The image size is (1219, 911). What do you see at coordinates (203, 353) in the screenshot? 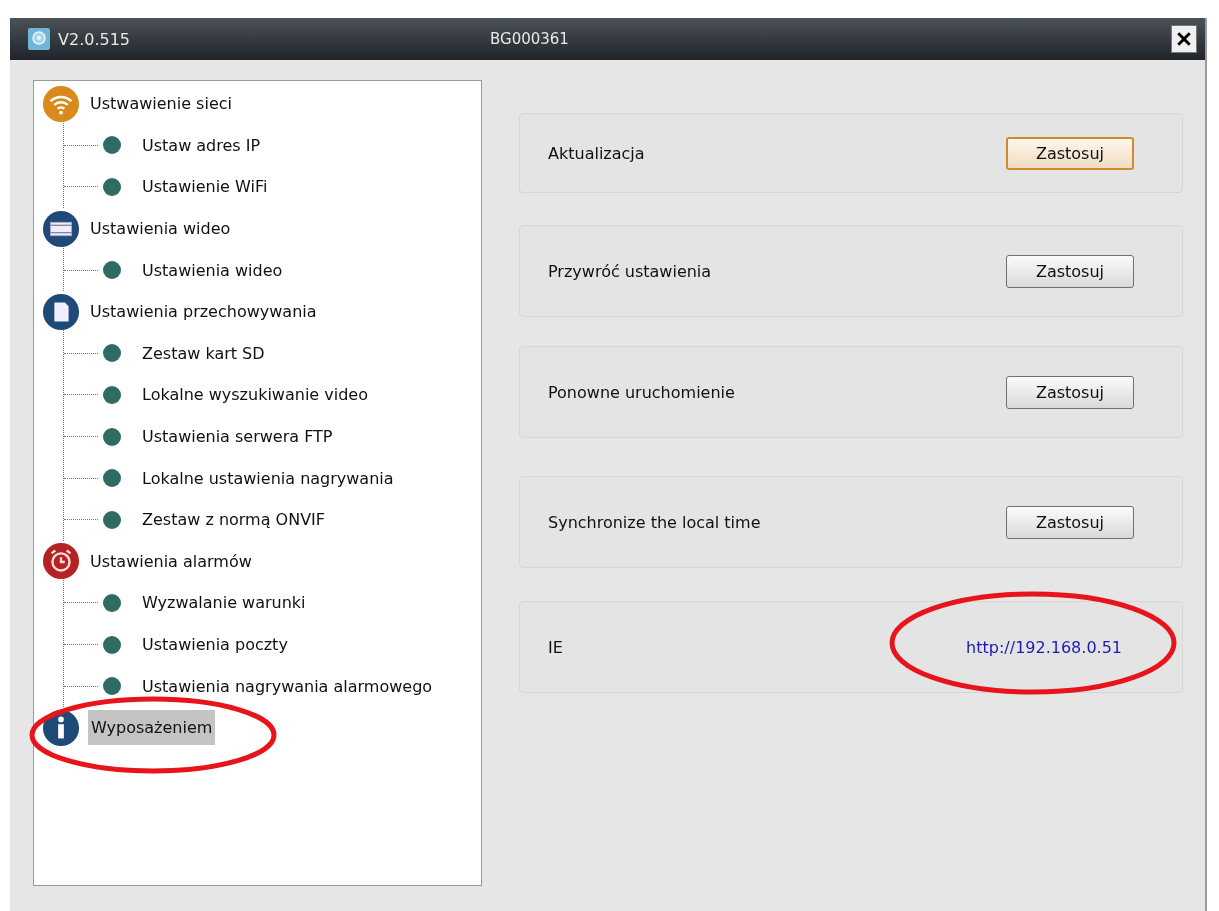
I see `tree-item: Zestaw kart SD` at bounding box center [203, 353].